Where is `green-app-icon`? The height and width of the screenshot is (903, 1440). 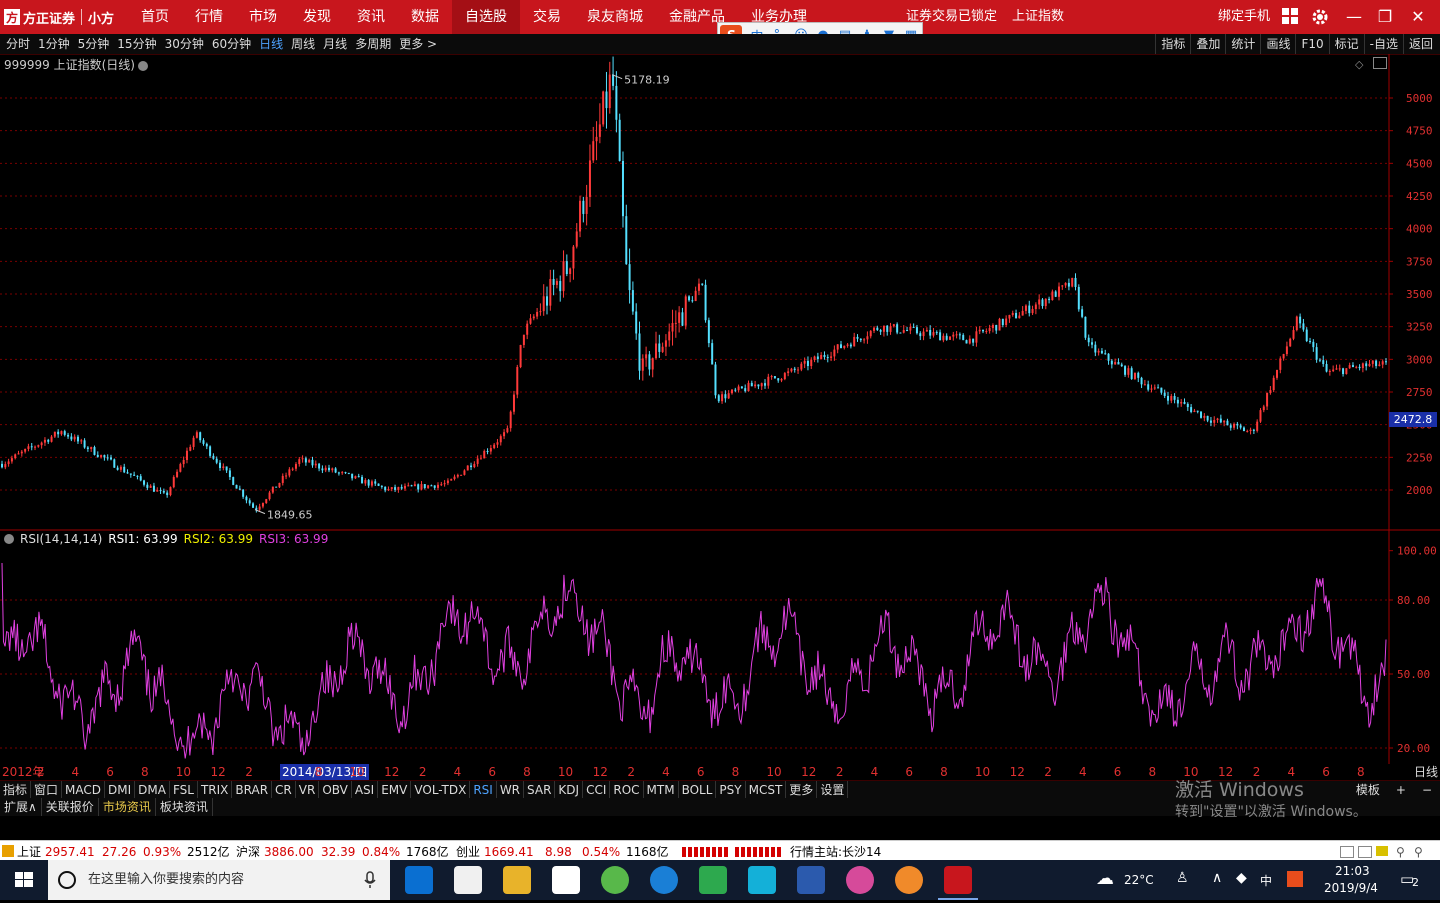
green-app-icon is located at coordinates (615, 880).